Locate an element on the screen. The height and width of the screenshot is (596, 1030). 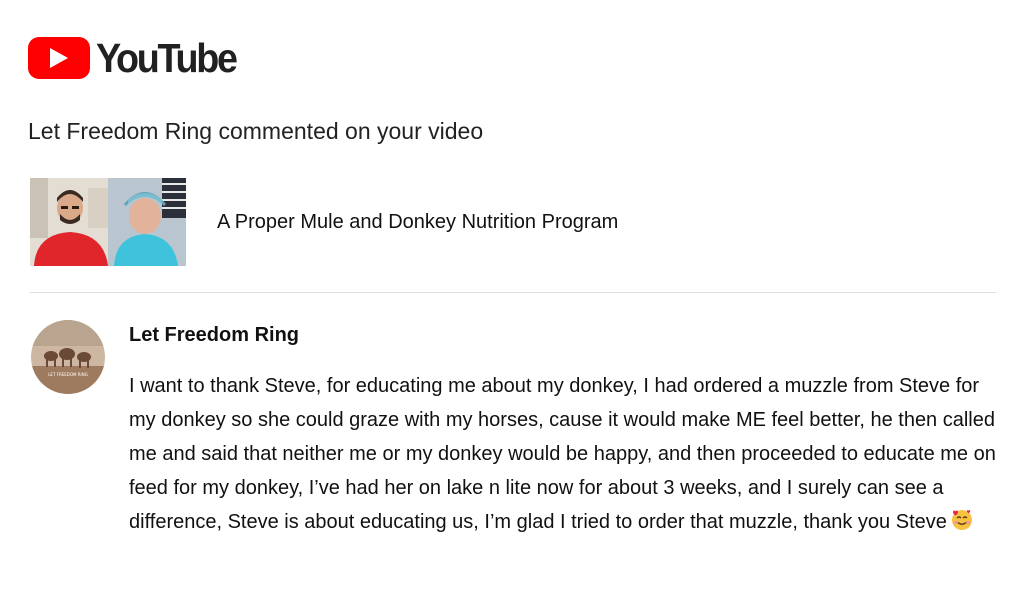
youtube-logo: YouTube is located at coordinates (138, 58).